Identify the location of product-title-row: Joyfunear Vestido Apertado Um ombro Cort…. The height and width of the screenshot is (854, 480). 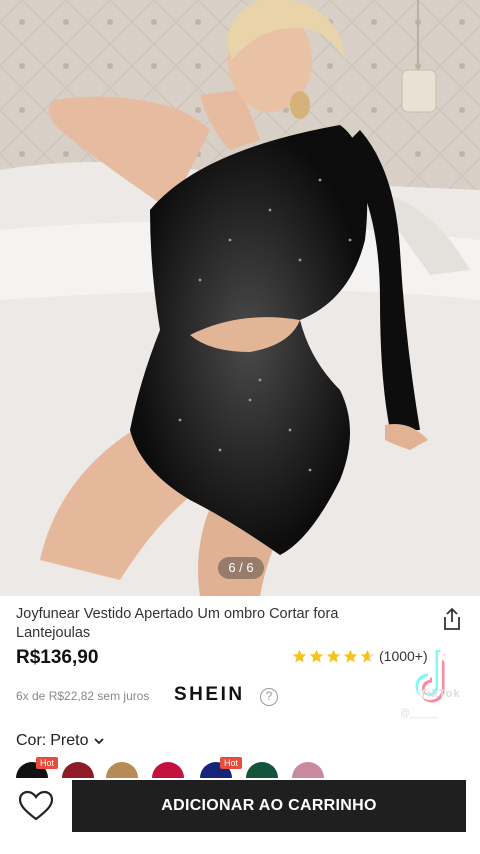
(216, 624).